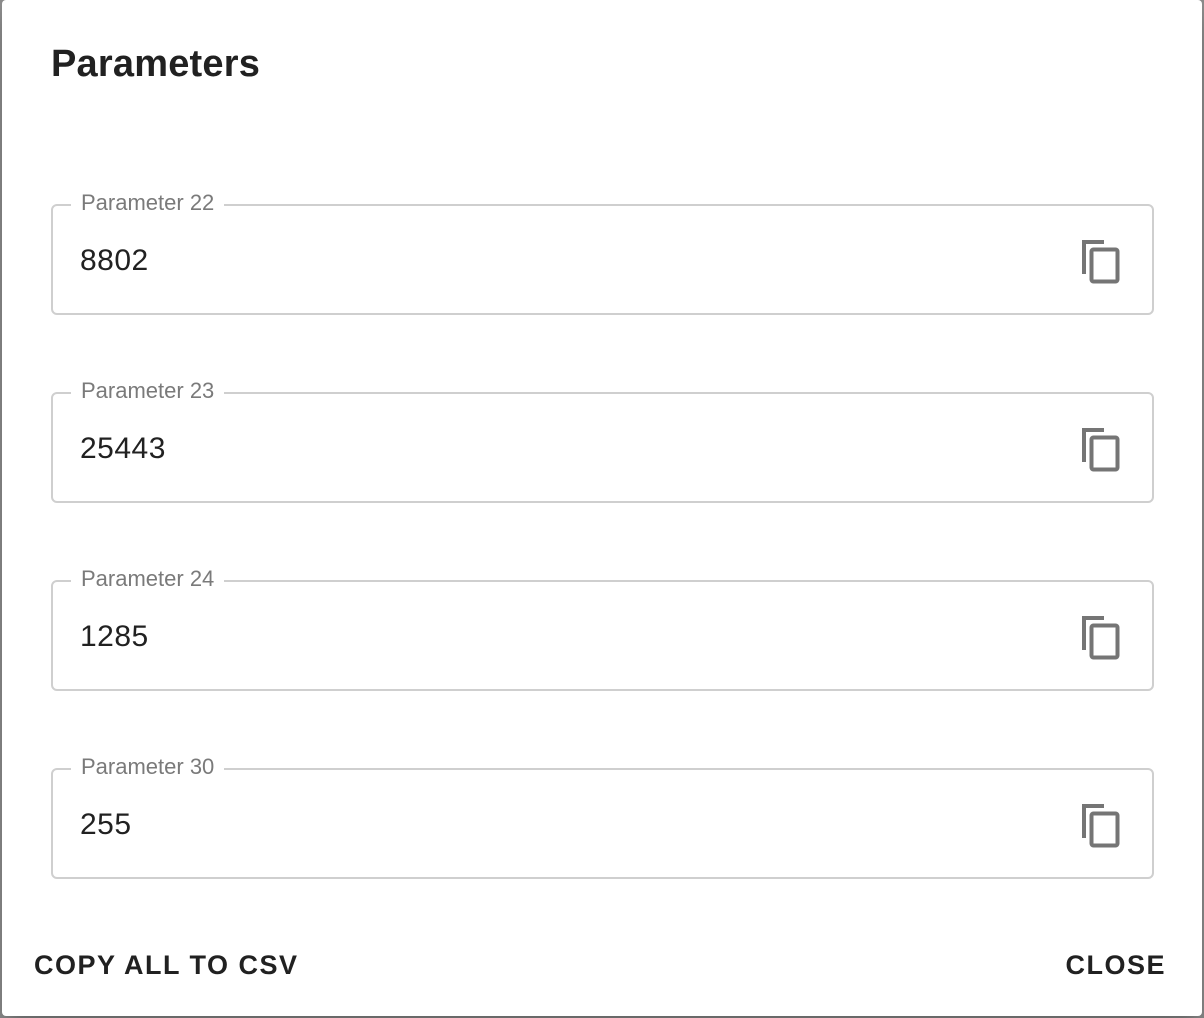  I want to click on field-label: Parameter 23, so click(148, 391).